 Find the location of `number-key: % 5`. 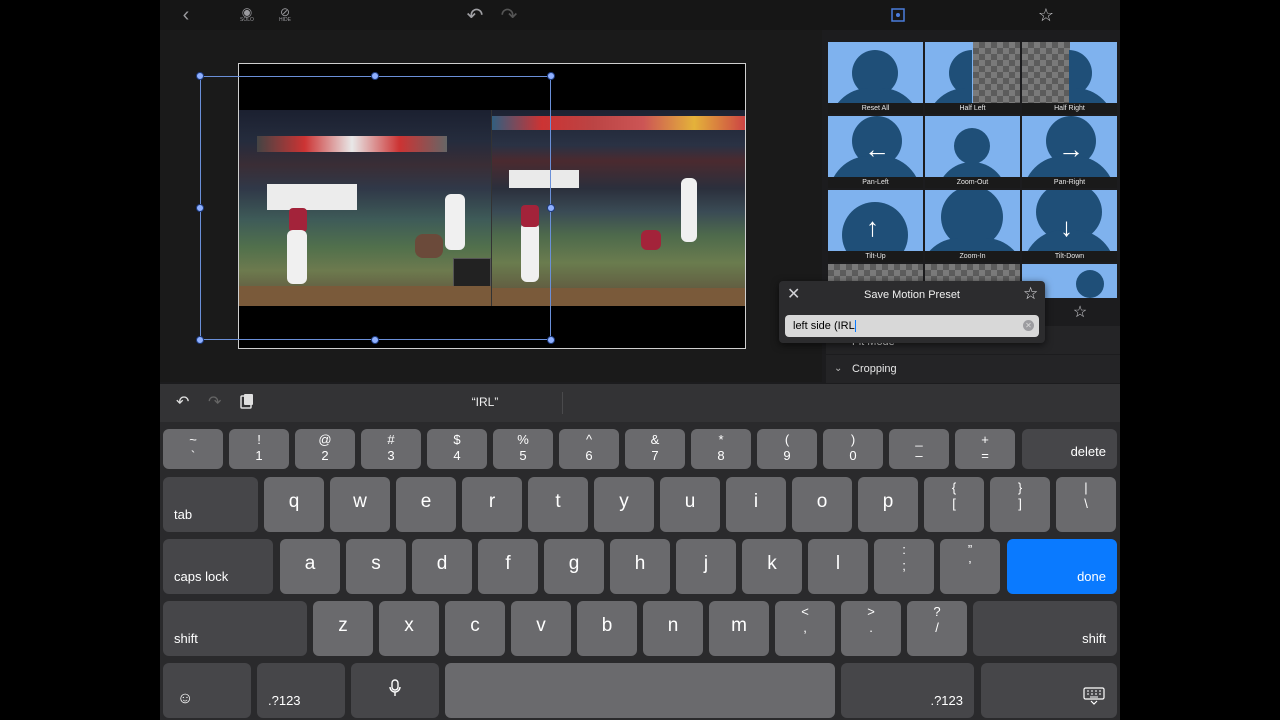

number-key: % 5 is located at coordinates (523, 449).